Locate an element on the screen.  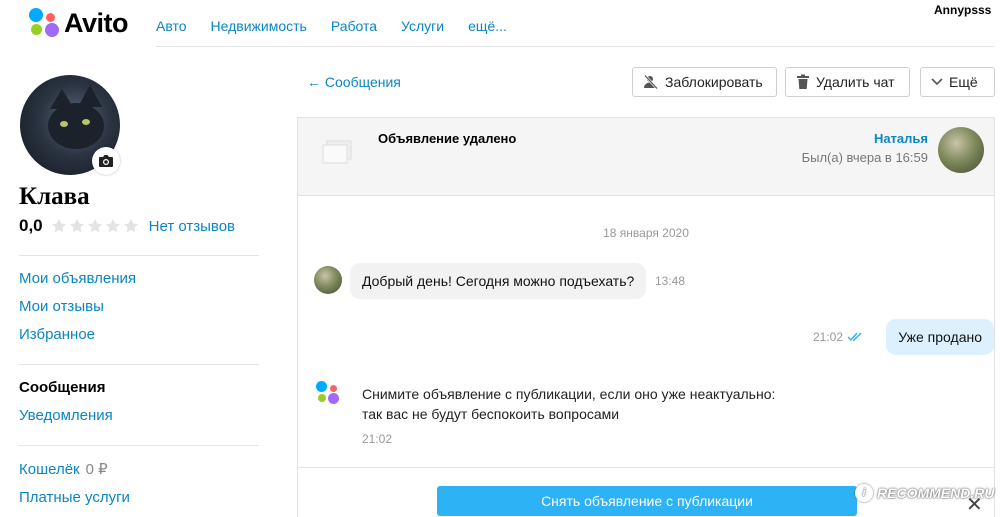
nav-item-realty: Недвижимость is located at coordinates (259, 26).